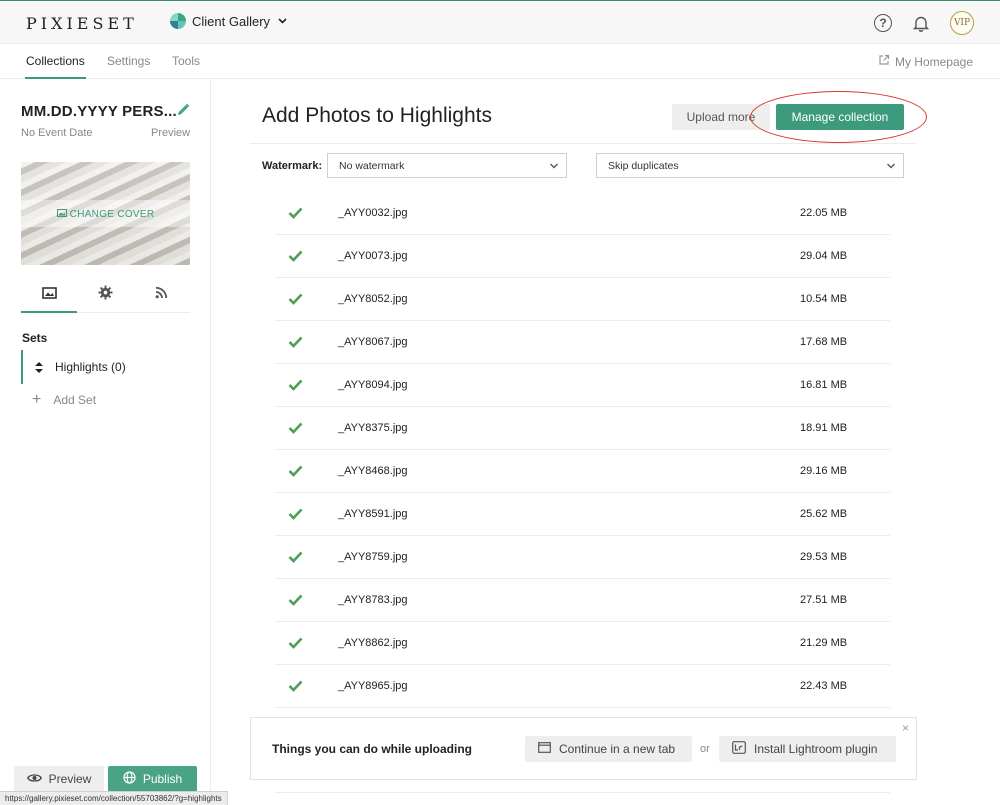 Image resolution: width=1000 pixels, height=805 pixels. I want to click on publish-button: Publish, so click(152, 779).